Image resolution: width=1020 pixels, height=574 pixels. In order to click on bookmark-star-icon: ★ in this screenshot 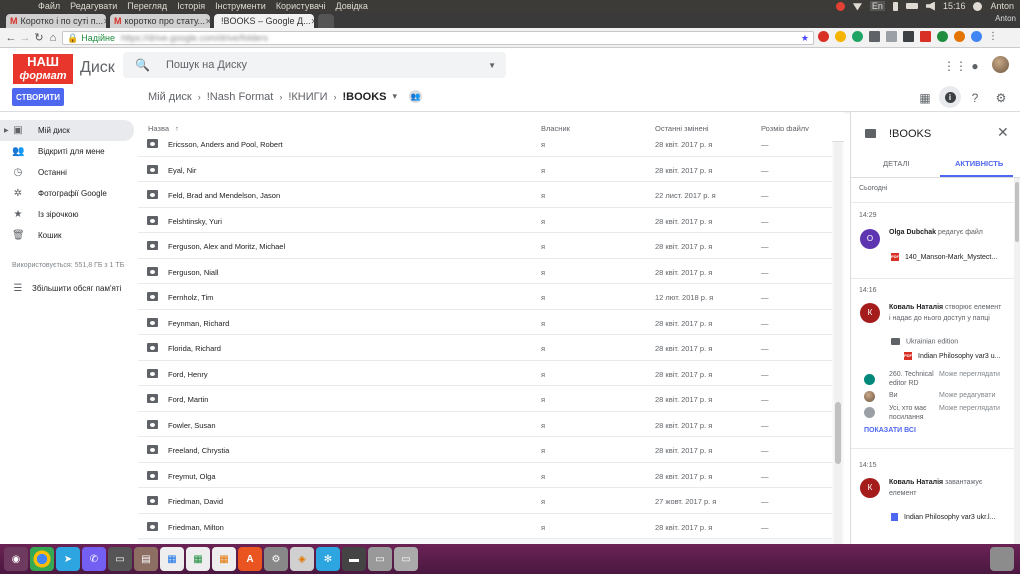, I will do `click(805, 38)`.